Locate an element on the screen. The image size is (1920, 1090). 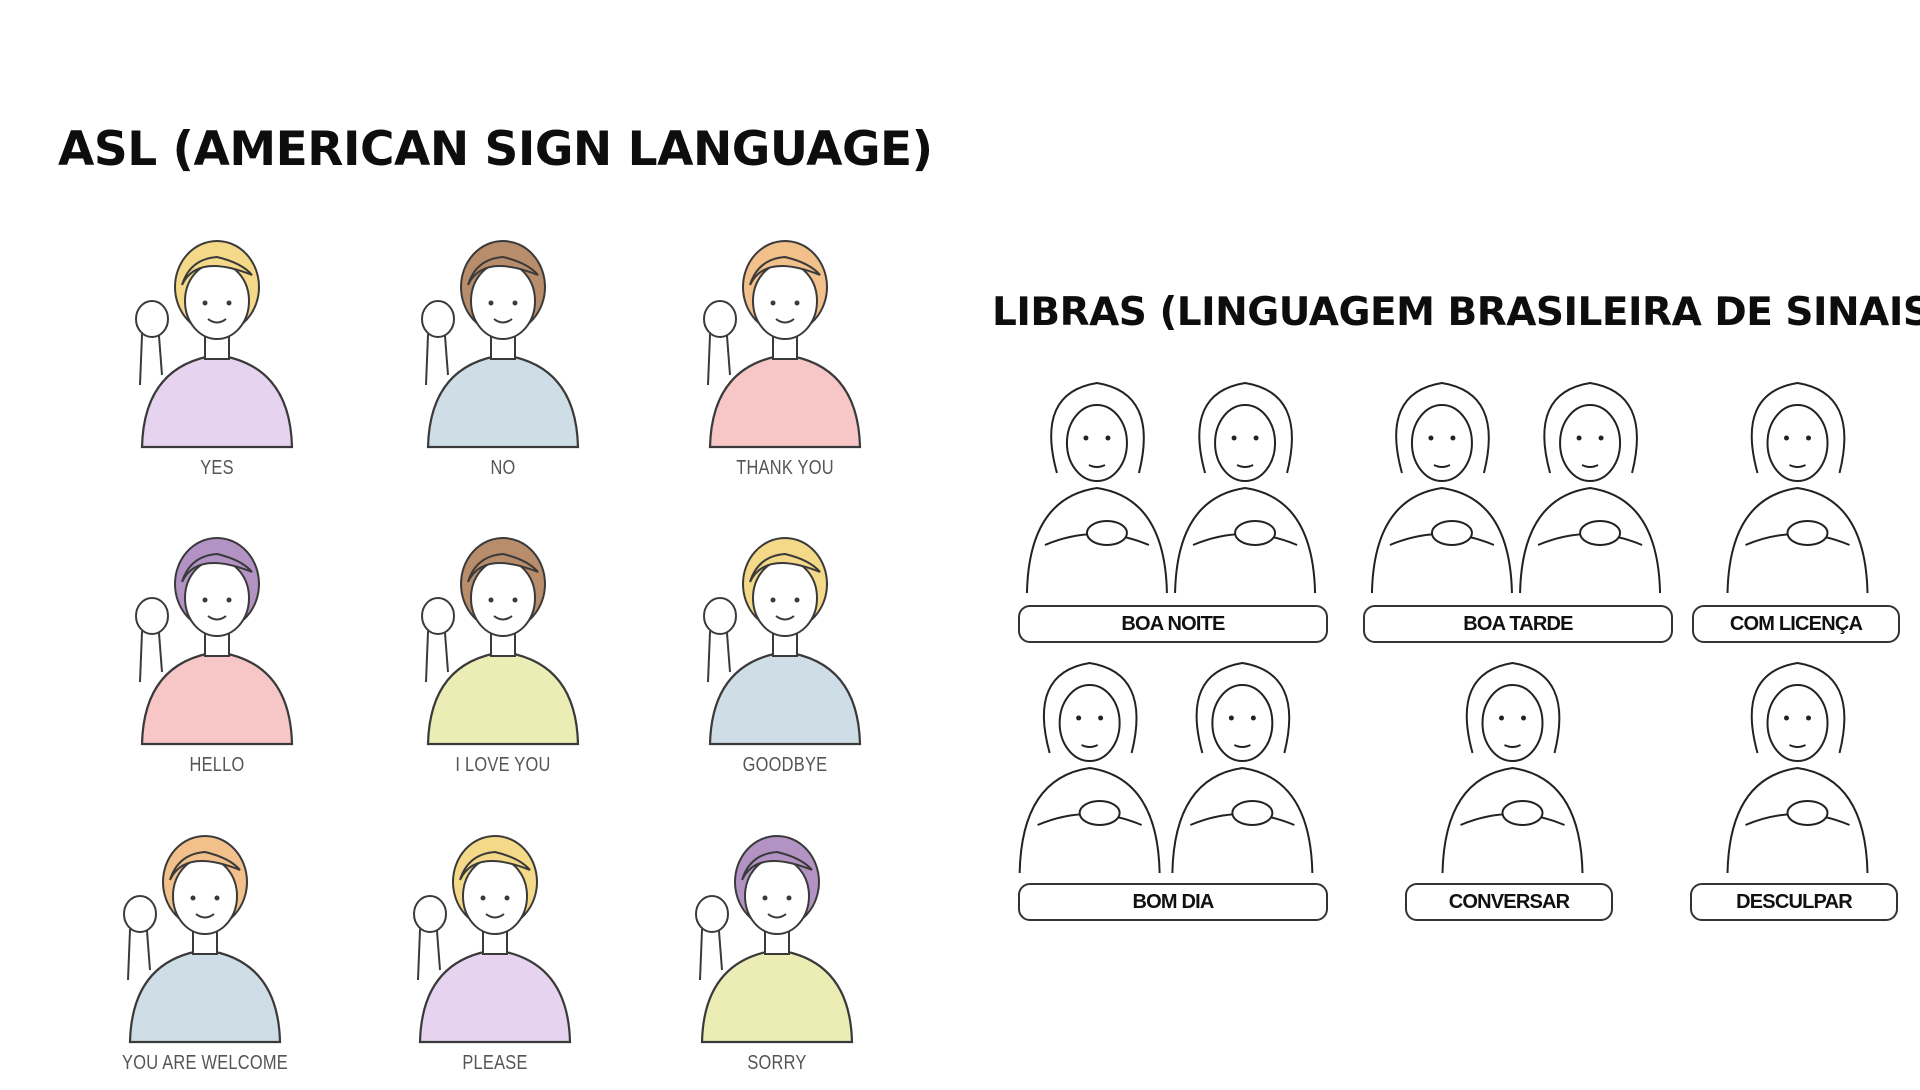
asl-sign-card: THANK YOU is located at coordinates (785, 355).